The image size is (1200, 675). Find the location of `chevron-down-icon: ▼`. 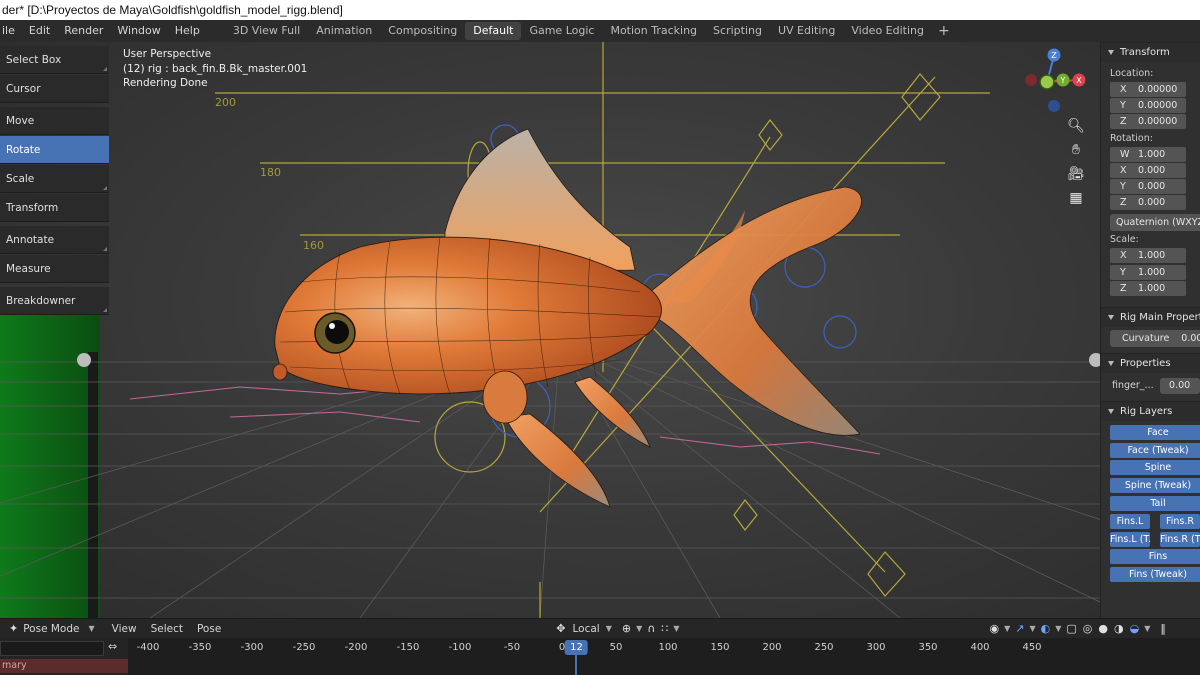

chevron-down-icon: ▼ is located at coordinates (1032, 628).